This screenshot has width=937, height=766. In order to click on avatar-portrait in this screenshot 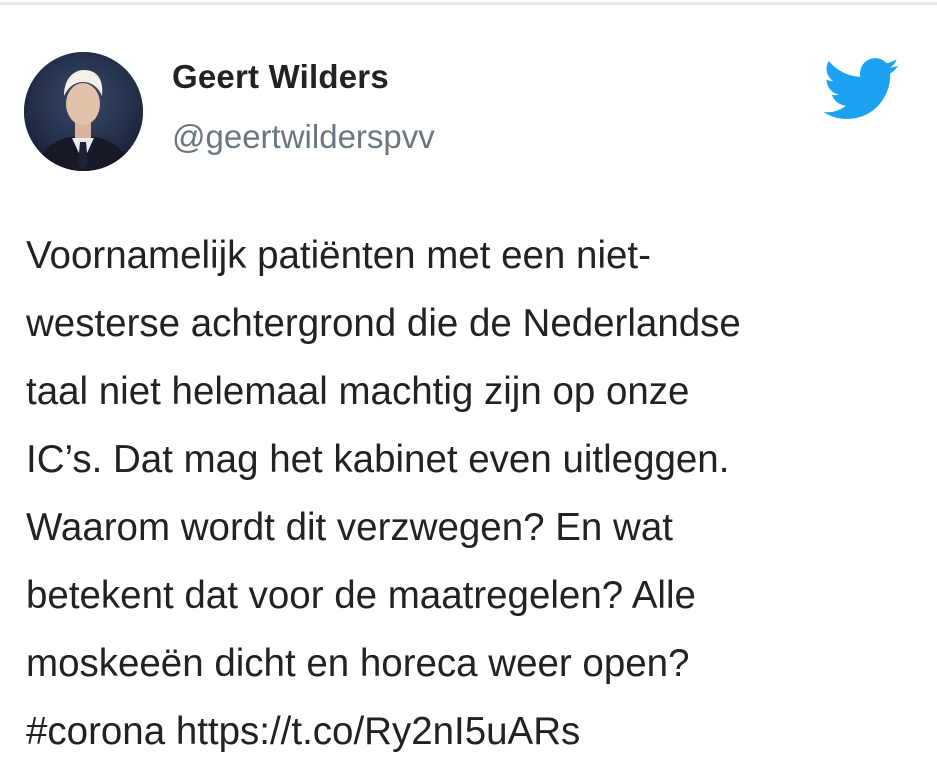, I will do `click(83, 111)`.